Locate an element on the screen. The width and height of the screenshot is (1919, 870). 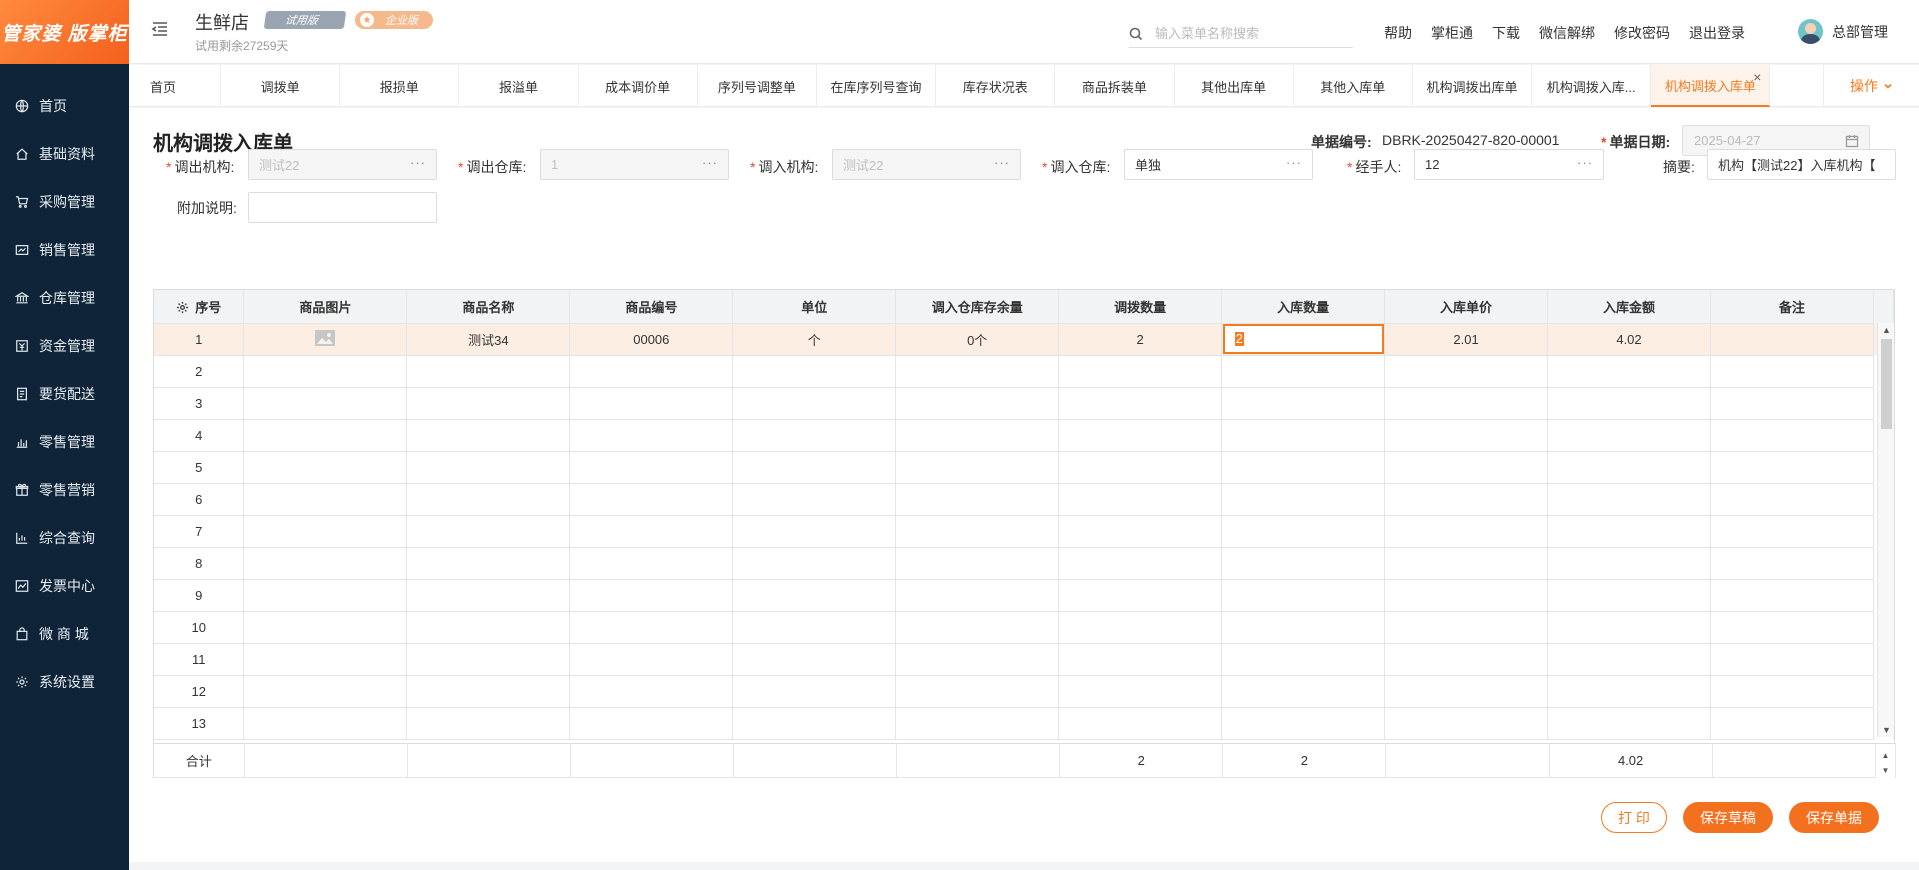
table-row: 6 is located at coordinates (1024, 499).